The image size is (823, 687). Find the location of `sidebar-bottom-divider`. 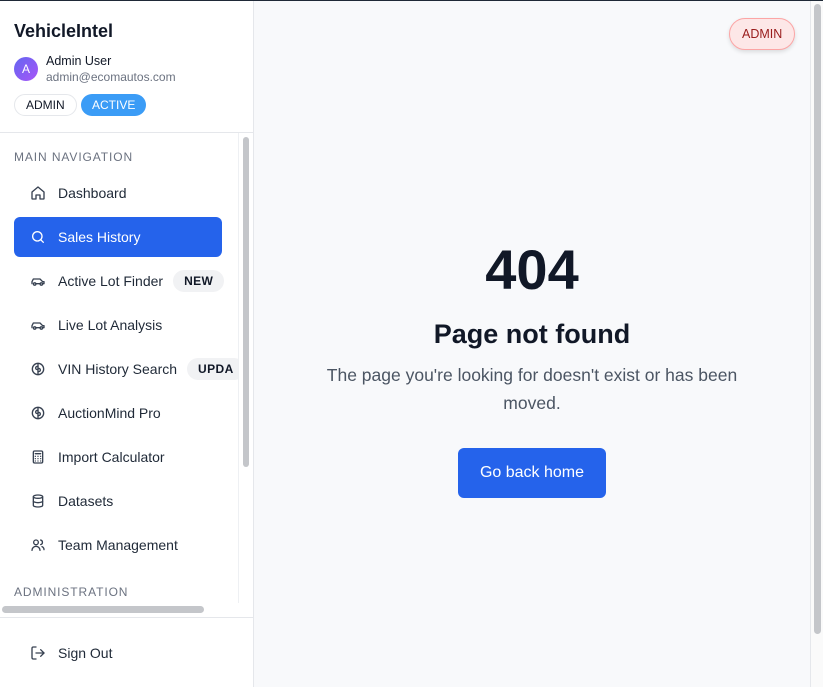

sidebar-bottom-divider is located at coordinates (126, 617).